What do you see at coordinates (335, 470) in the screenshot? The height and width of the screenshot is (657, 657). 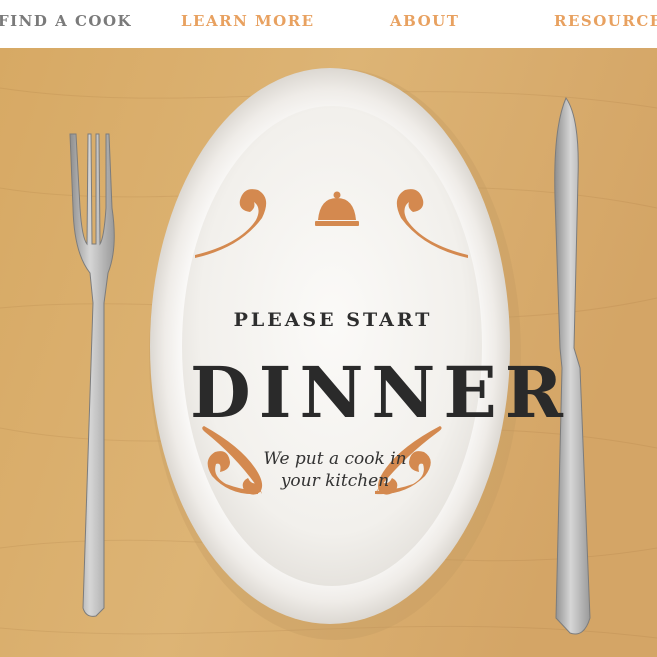 I see `hero-tagline: We put a cook in your kitchen` at bounding box center [335, 470].